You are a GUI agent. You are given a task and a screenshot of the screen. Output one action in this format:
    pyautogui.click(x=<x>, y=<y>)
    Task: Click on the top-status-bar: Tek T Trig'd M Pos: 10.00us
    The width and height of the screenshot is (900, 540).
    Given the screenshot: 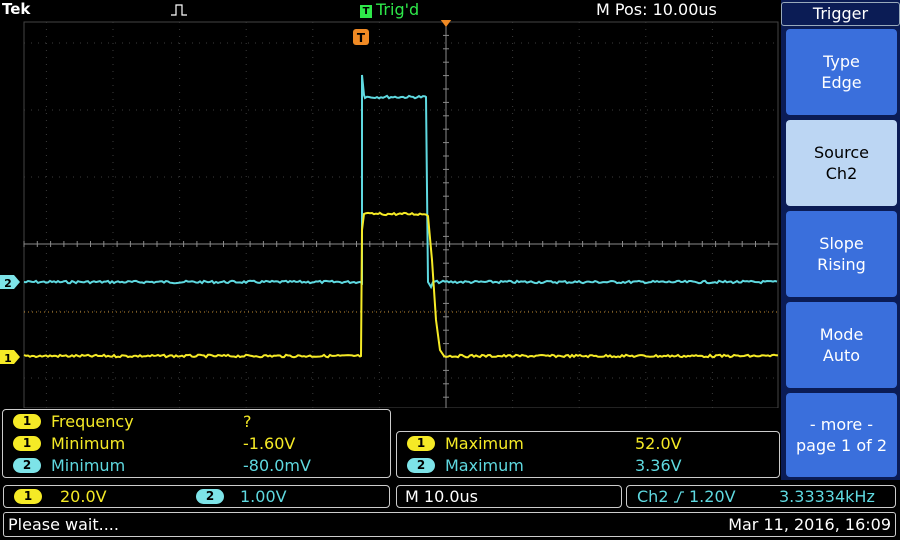 What is the action you would take?
    pyautogui.click(x=390, y=10)
    